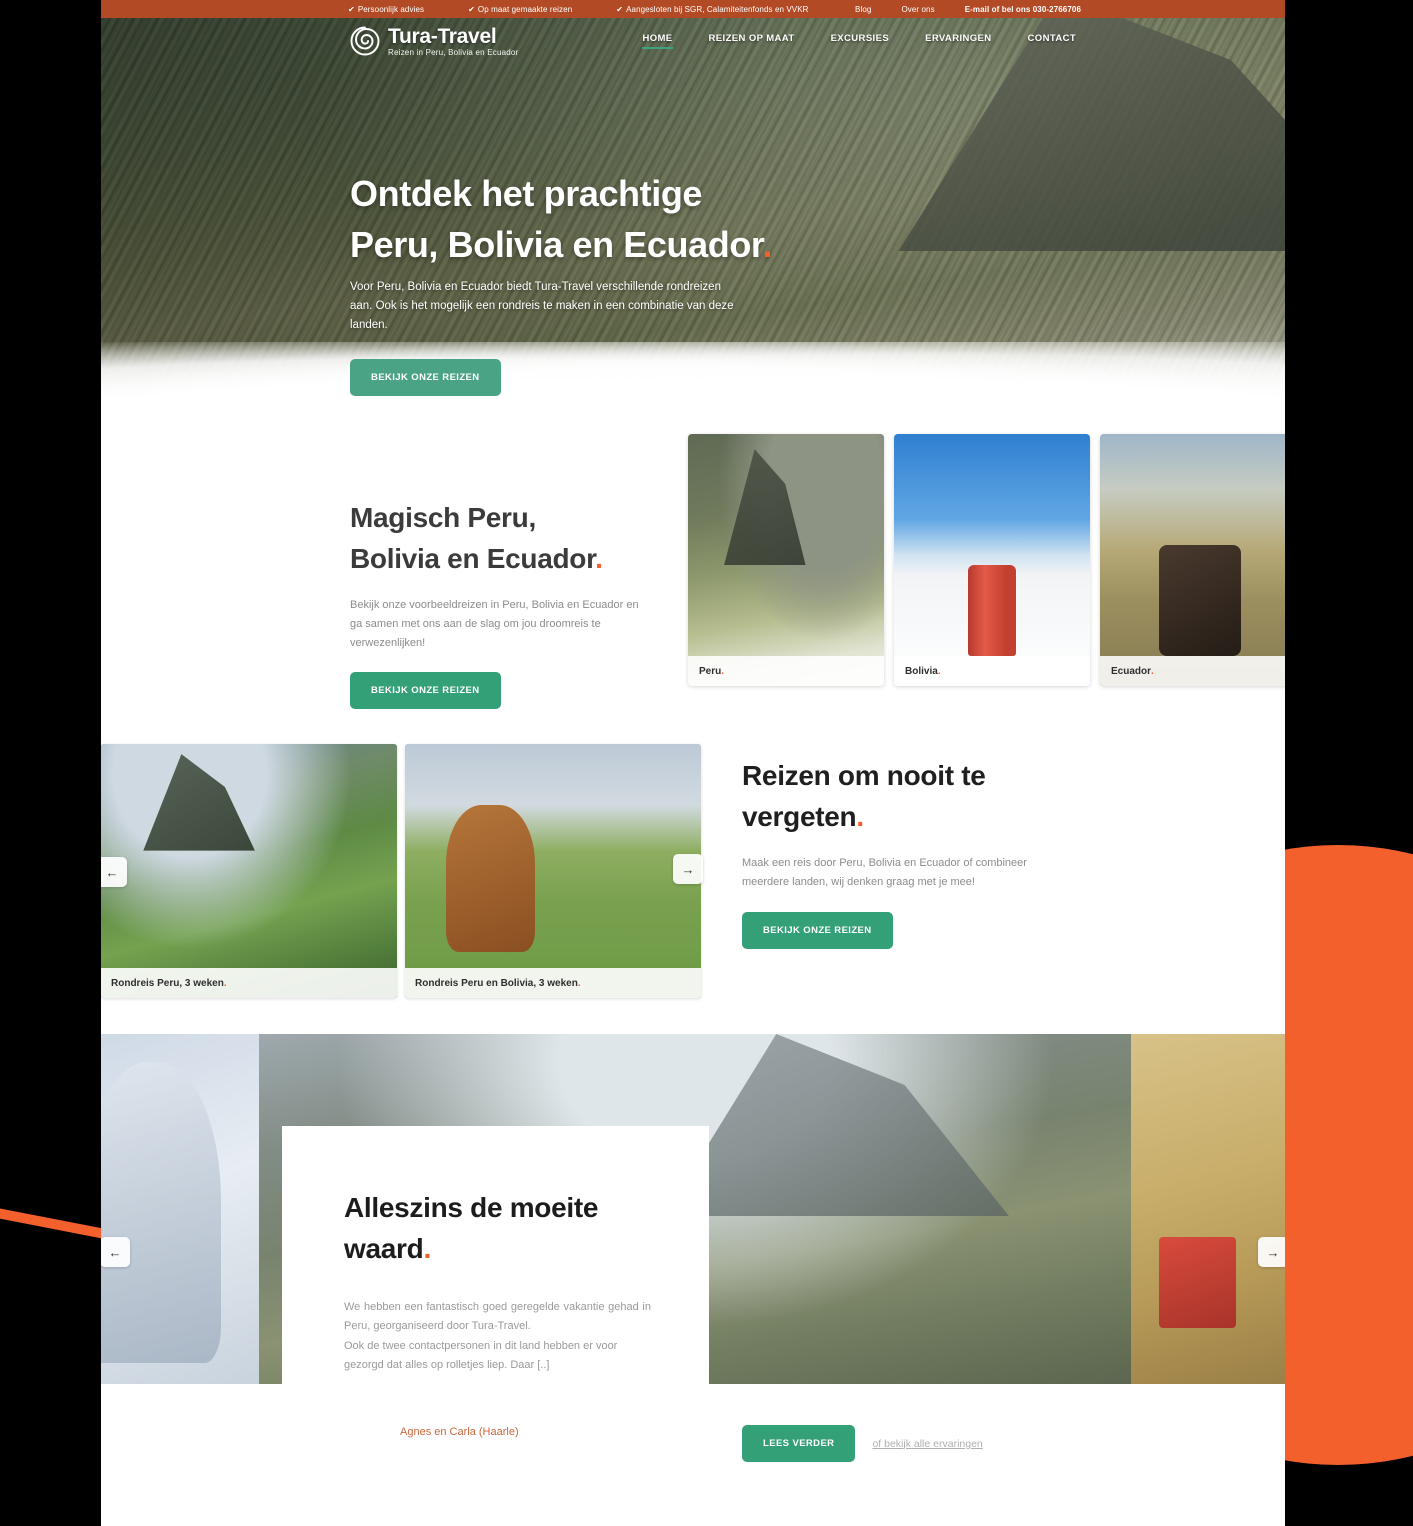 Image resolution: width=1413 pixels, height=1526 pixels. I want to click on usp-label-0: Persoonlijk advies, so click(391, 9).